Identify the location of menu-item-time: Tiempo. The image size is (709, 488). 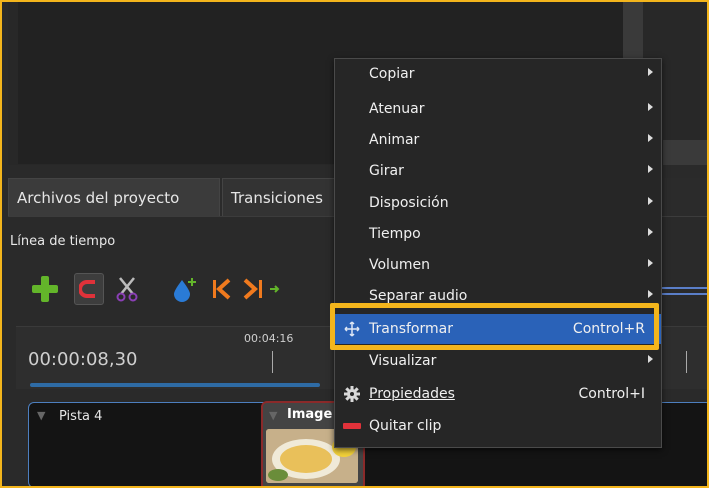
(498, 234).